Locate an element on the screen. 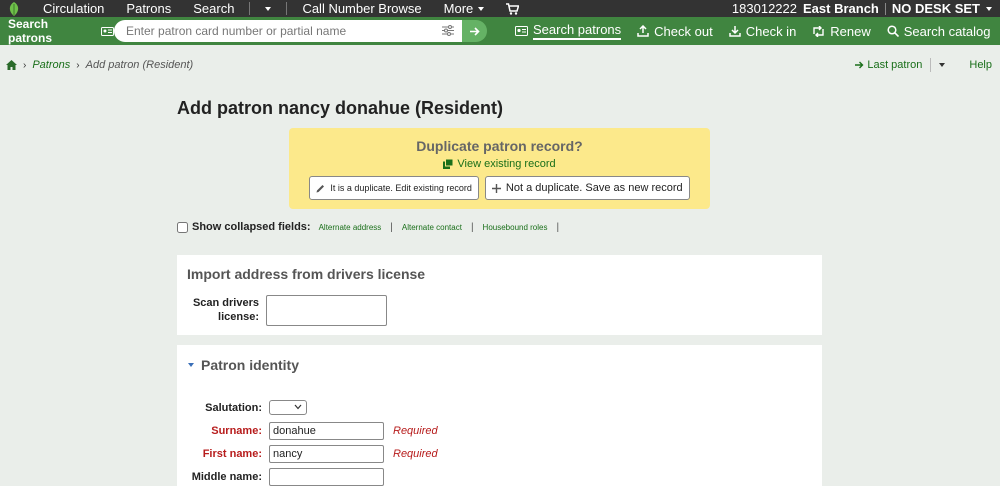  duplicate-title: Duplicate patron record? is located at coordinates (499, 146).